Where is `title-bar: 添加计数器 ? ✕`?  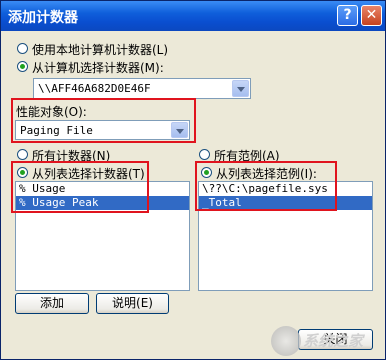
title-bar: 添加计数器 ? ✕ is located at coordinates (193, 16).